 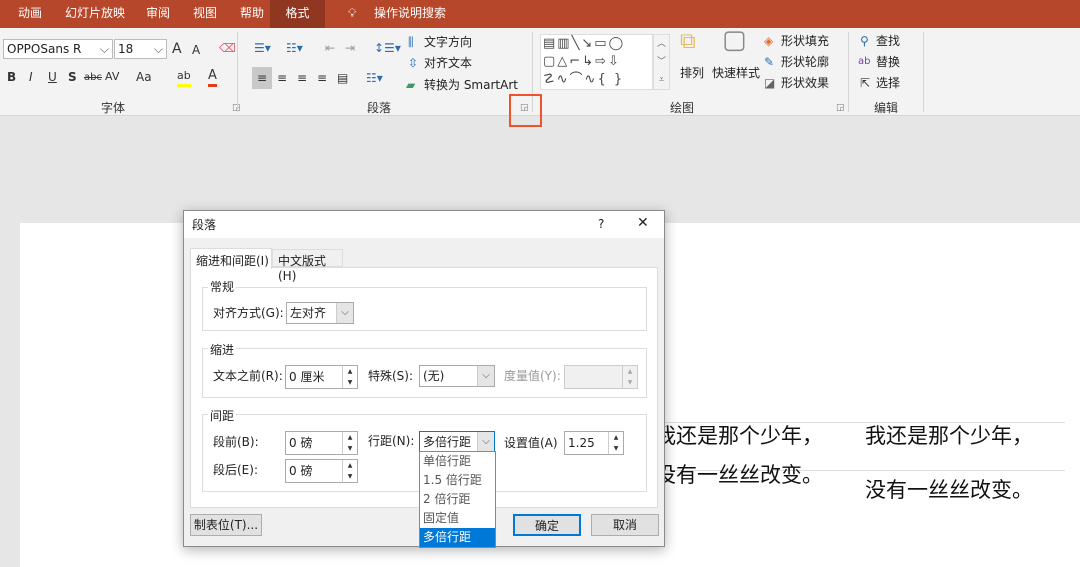 What do you see at coordinates (949, 489) in the screenshot?
I see `slide-text-line2-copy: 没有一丝丝改变。` at bounding box center [949, 489].